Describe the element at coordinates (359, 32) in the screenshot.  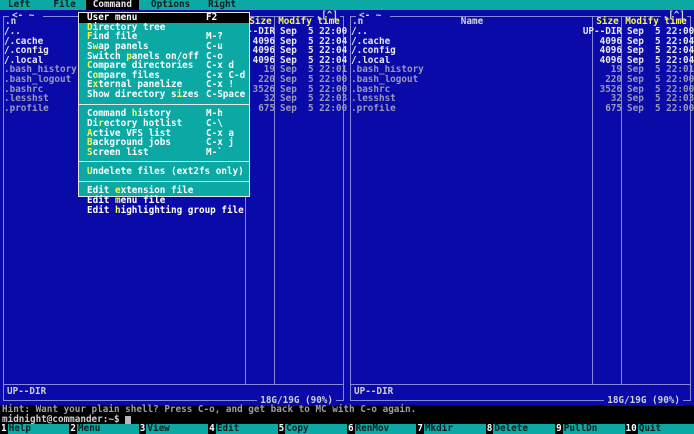
I see `file-name: /..` at that location.